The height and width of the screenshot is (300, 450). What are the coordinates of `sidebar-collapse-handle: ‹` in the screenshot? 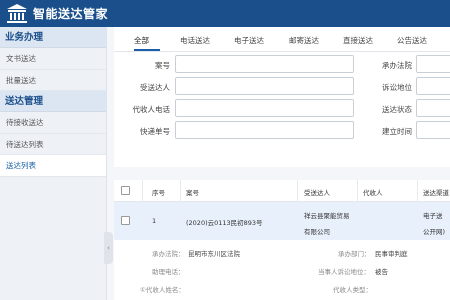 It's located at (108, 248).